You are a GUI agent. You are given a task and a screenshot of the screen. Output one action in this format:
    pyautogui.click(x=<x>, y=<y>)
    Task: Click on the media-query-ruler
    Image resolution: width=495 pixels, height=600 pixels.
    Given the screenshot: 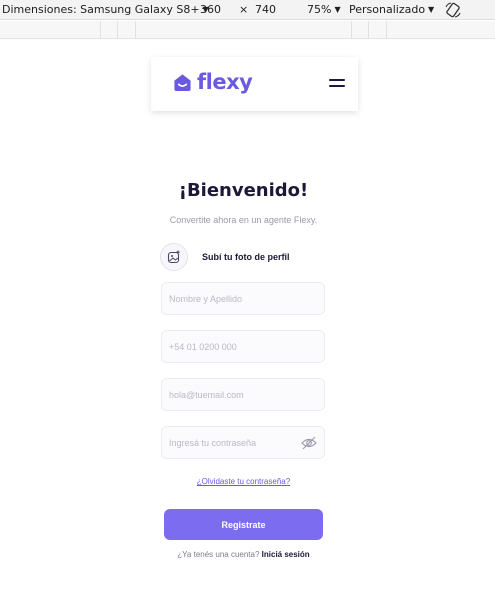 What is the action you would take?
    pyautogui.click(x=247, y=30)
    